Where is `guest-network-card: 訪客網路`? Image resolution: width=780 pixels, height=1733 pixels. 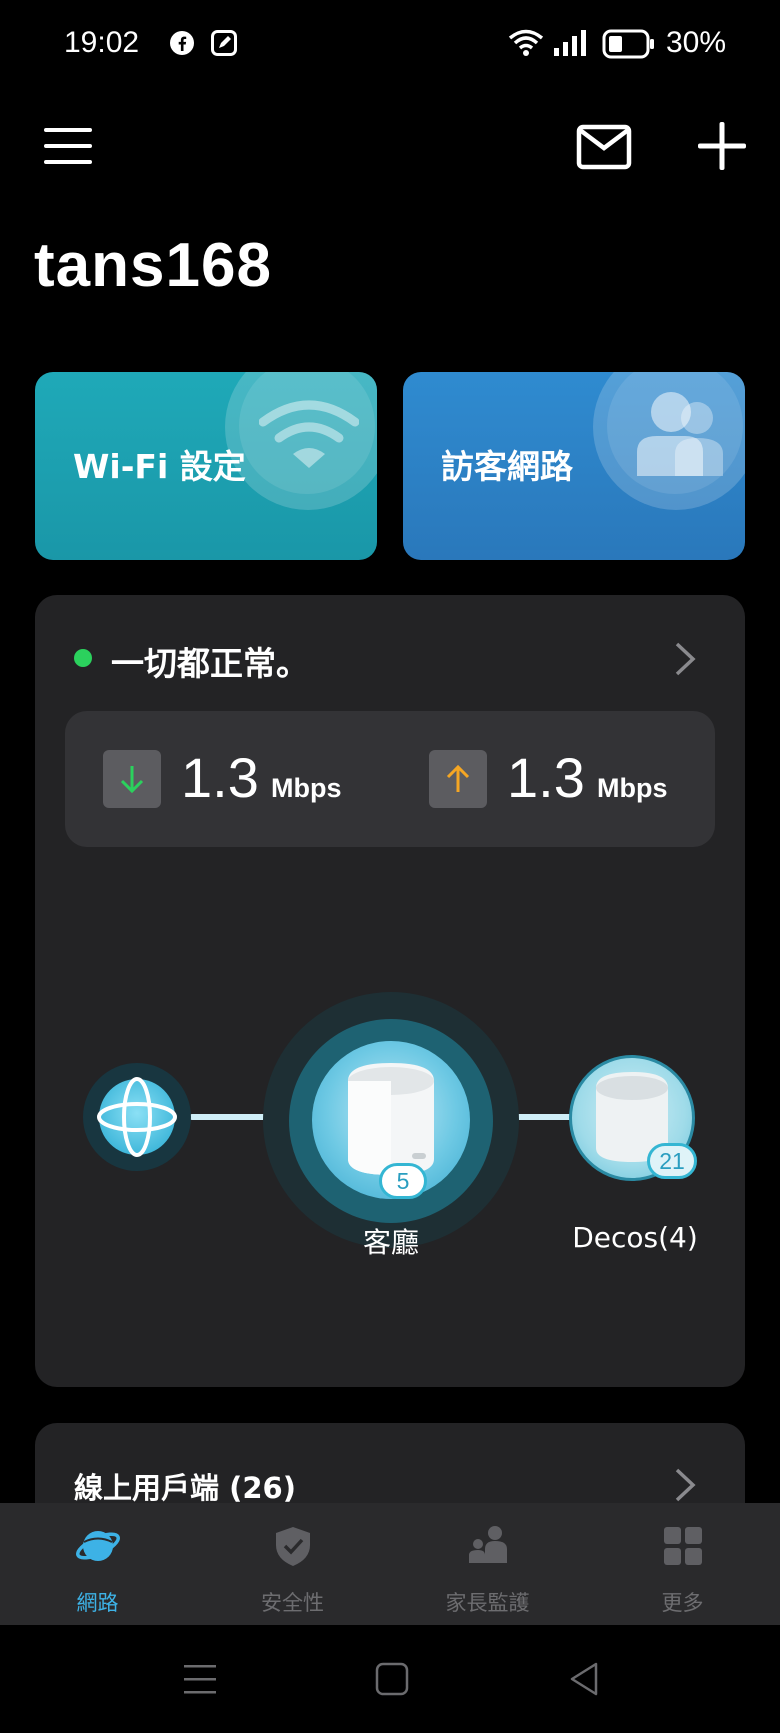
guest-network-card: 訪客網路 is located at coordinates (574, 466).